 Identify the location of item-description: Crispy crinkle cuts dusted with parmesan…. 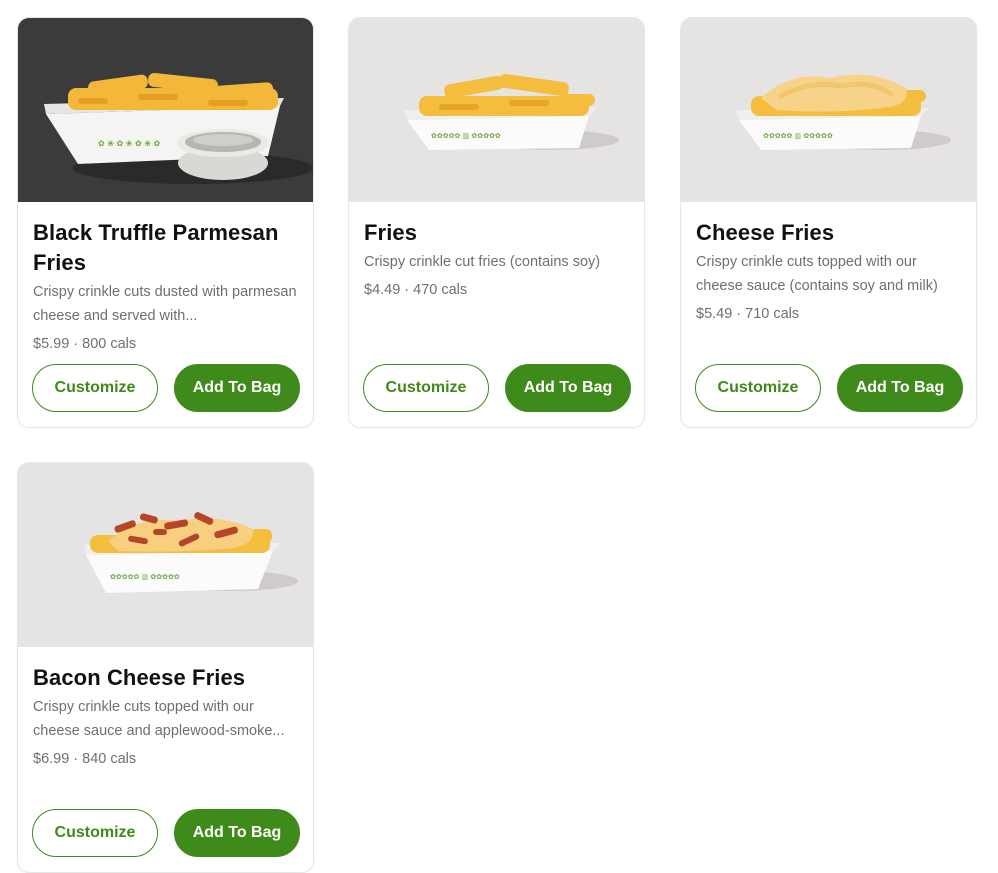
(165, 304).